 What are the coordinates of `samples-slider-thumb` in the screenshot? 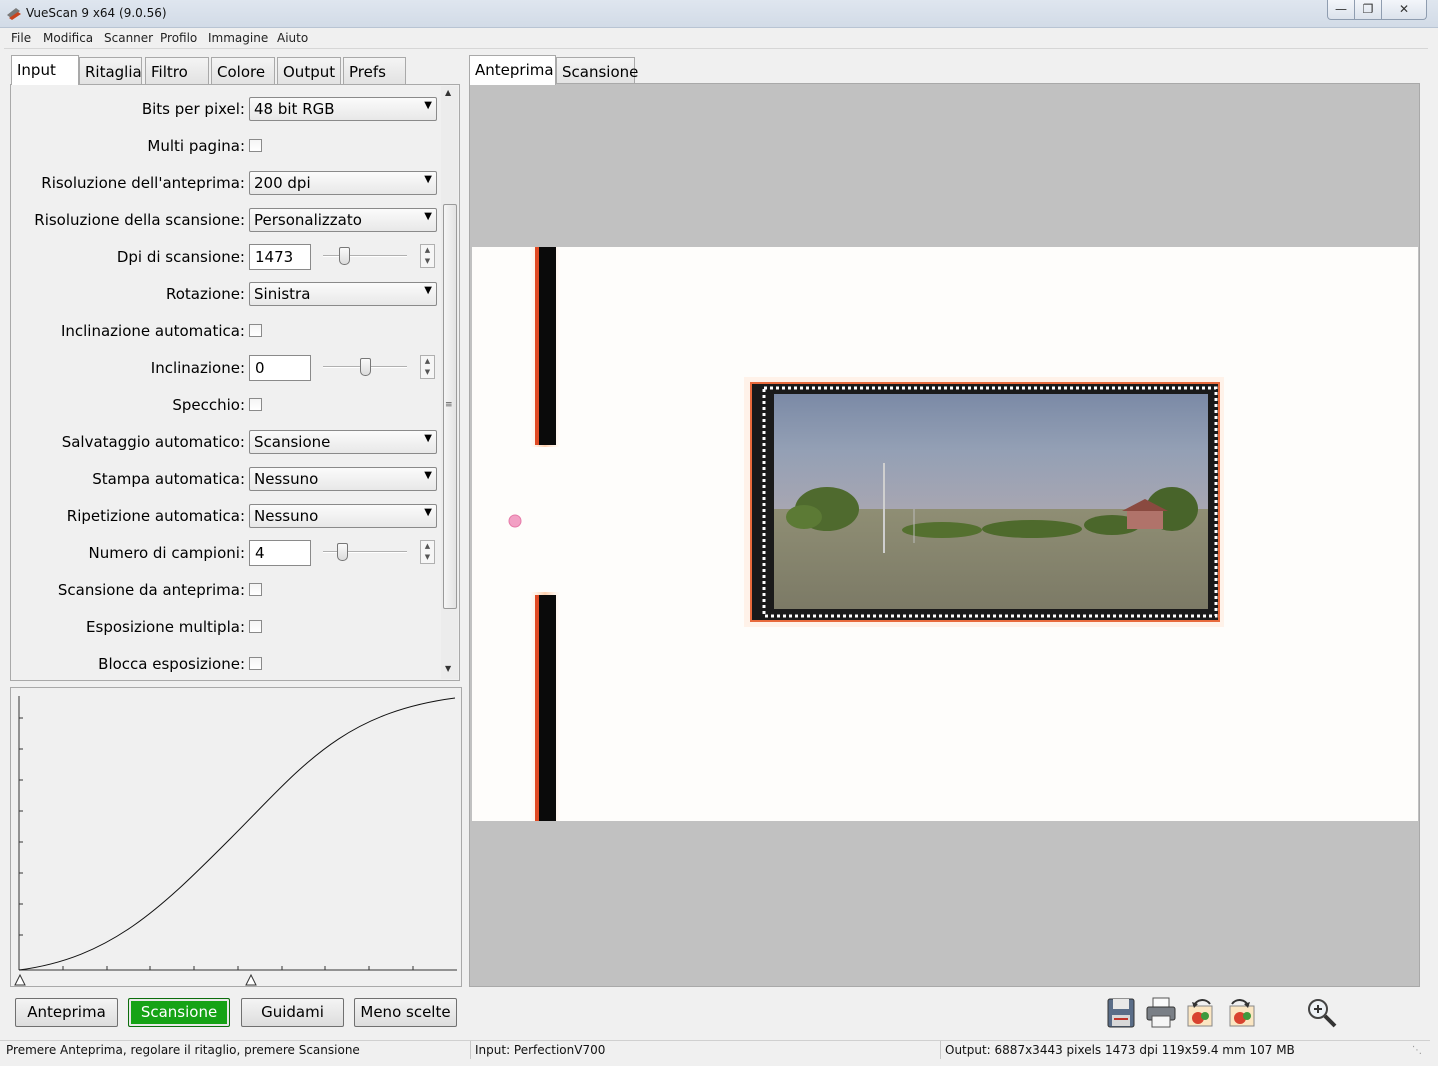 It's located at (342, 552).